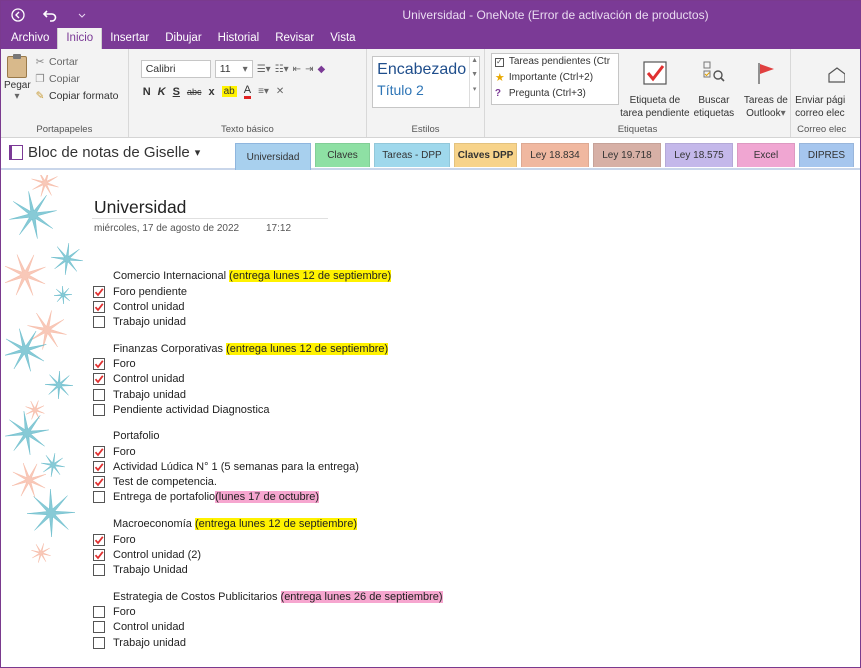  Describe the element at coordinates (17, 85) in the screenshot. I see `paste-label: Pegar` at that location.